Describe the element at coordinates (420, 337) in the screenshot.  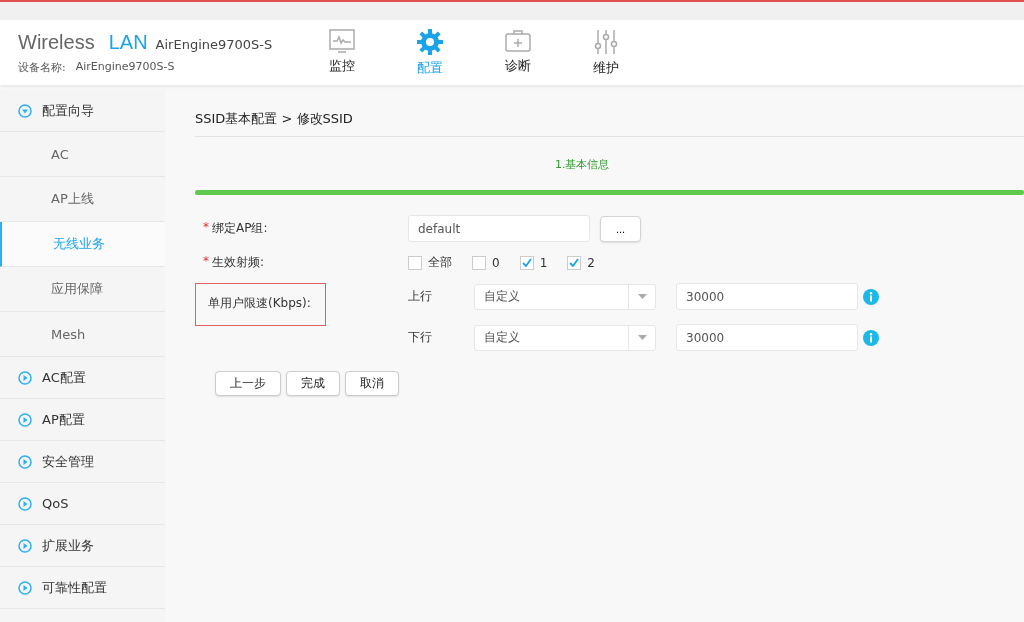
I see `direction-label: 下行` at that location.